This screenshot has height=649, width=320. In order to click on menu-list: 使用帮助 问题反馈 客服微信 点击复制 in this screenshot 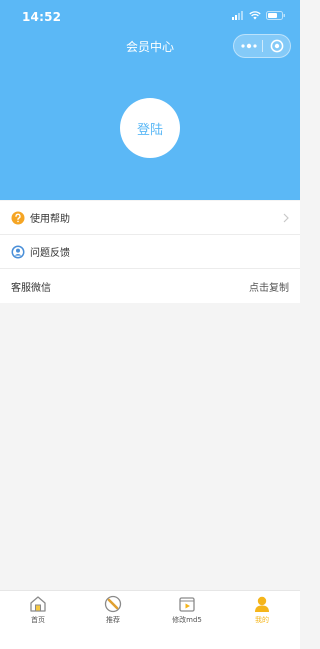, I will do `click(150, 252)`.